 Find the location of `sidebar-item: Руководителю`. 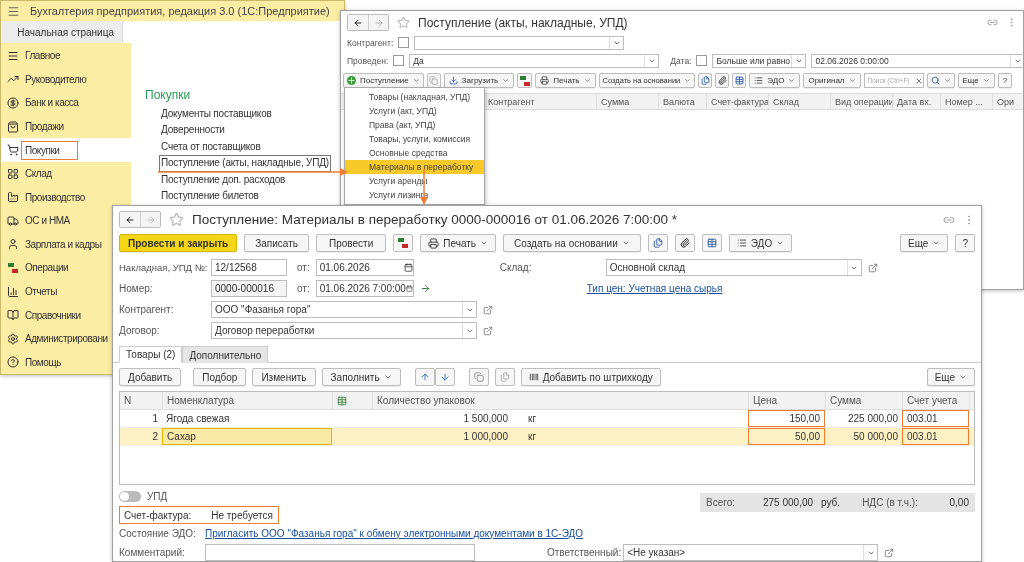

sidebar-item: Руководителю is located at coordinates (46, 79).